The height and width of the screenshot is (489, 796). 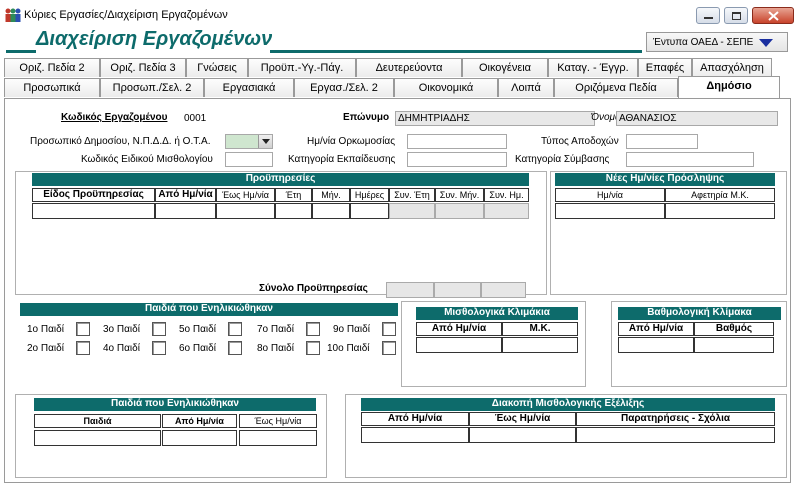 What do you see at coordinates (293, 211) in the screenshot?
I see `years-cell` at bounding box center [293, 211].